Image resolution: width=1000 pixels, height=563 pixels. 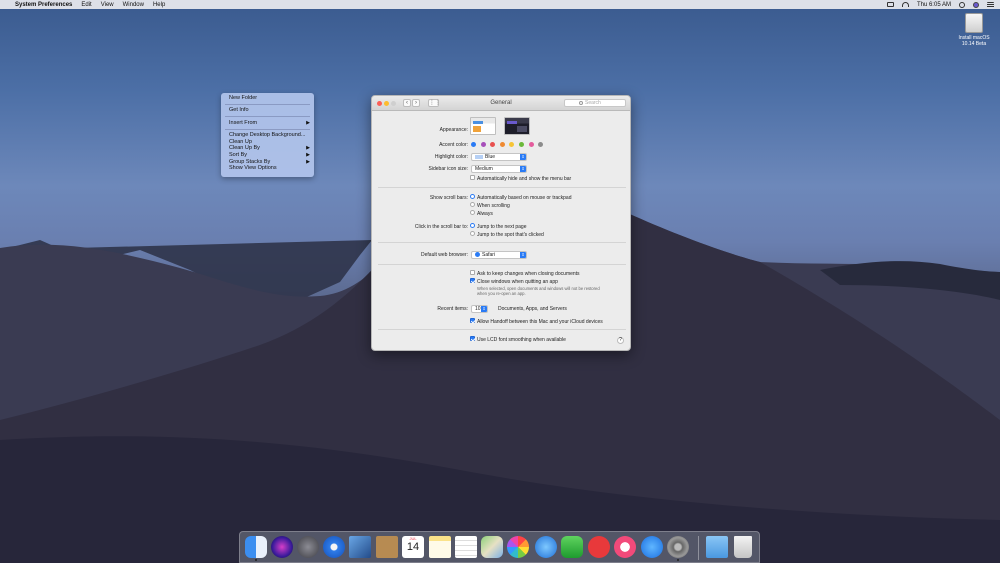 What do you see at coordinates (472, 321) in the screenshot?
I see `handoff-checkbox` at bounding box center [472, 321].